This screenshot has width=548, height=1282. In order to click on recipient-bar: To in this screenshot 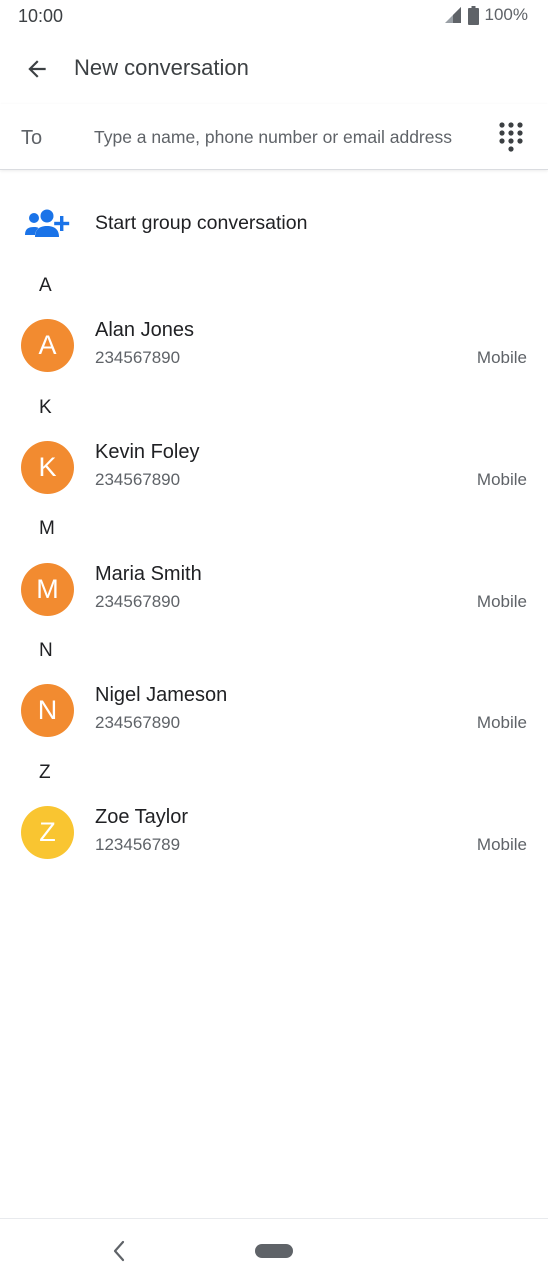, I will do `click(274, 137)`.